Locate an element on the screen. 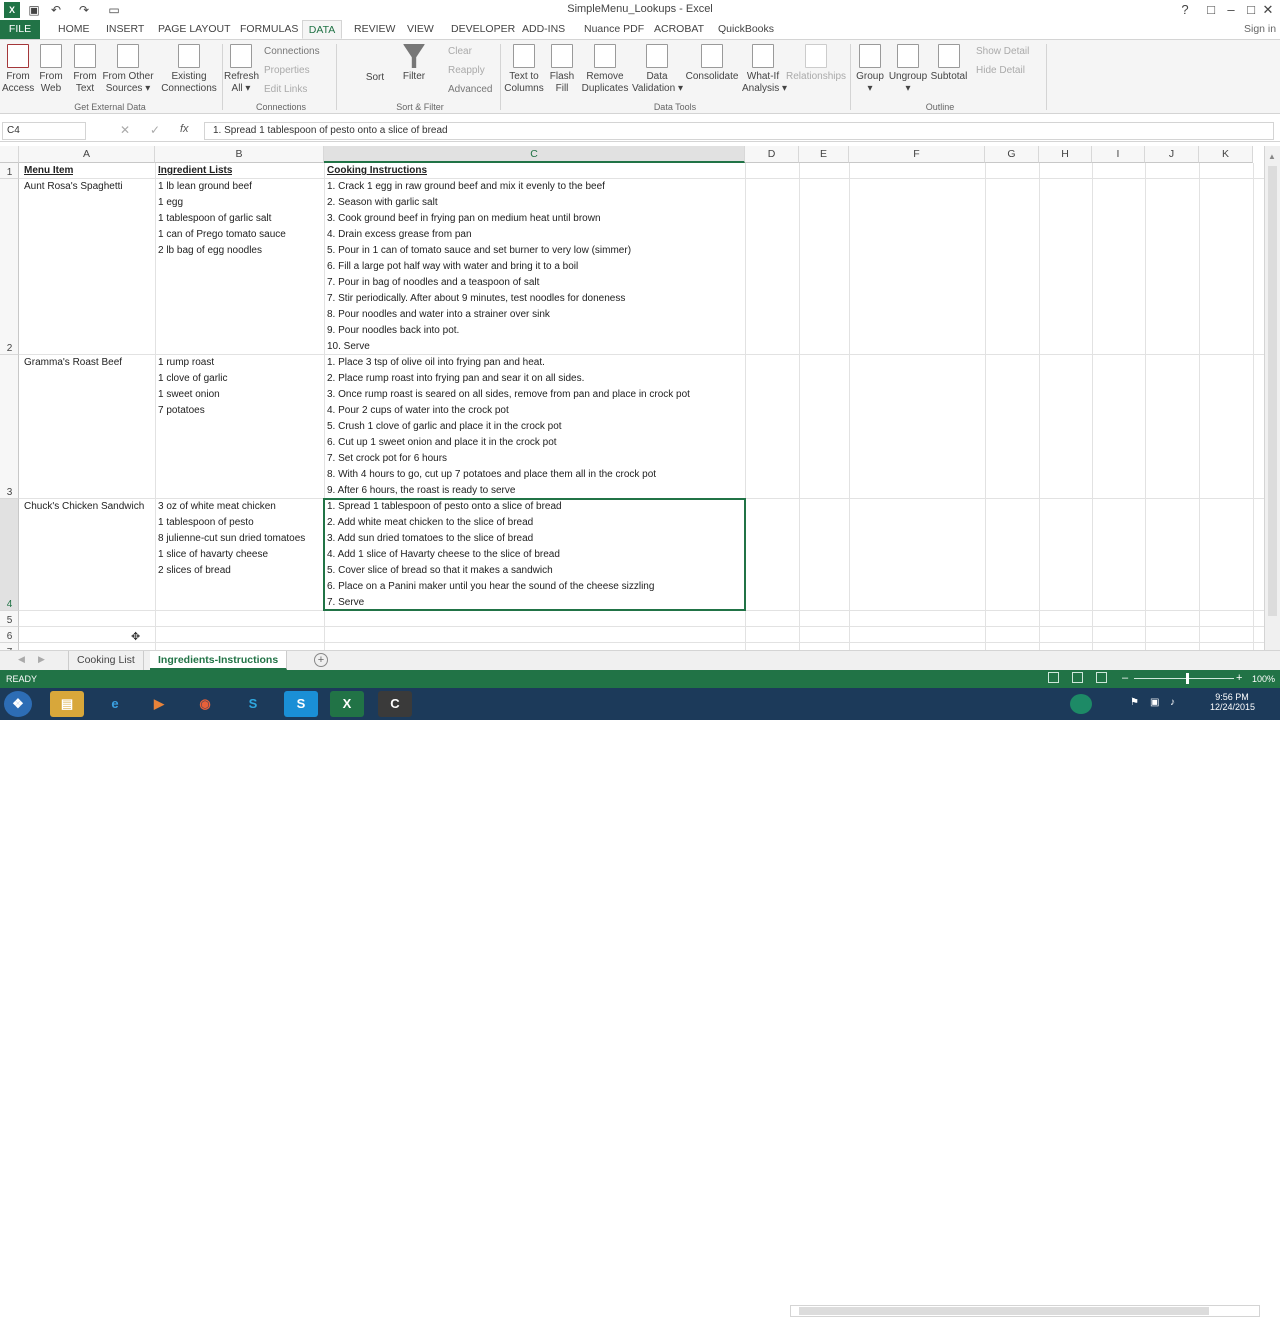 This screenshot has height=1317, width=1280. insert-function-icon: fx is located at coordinates (184, 129).